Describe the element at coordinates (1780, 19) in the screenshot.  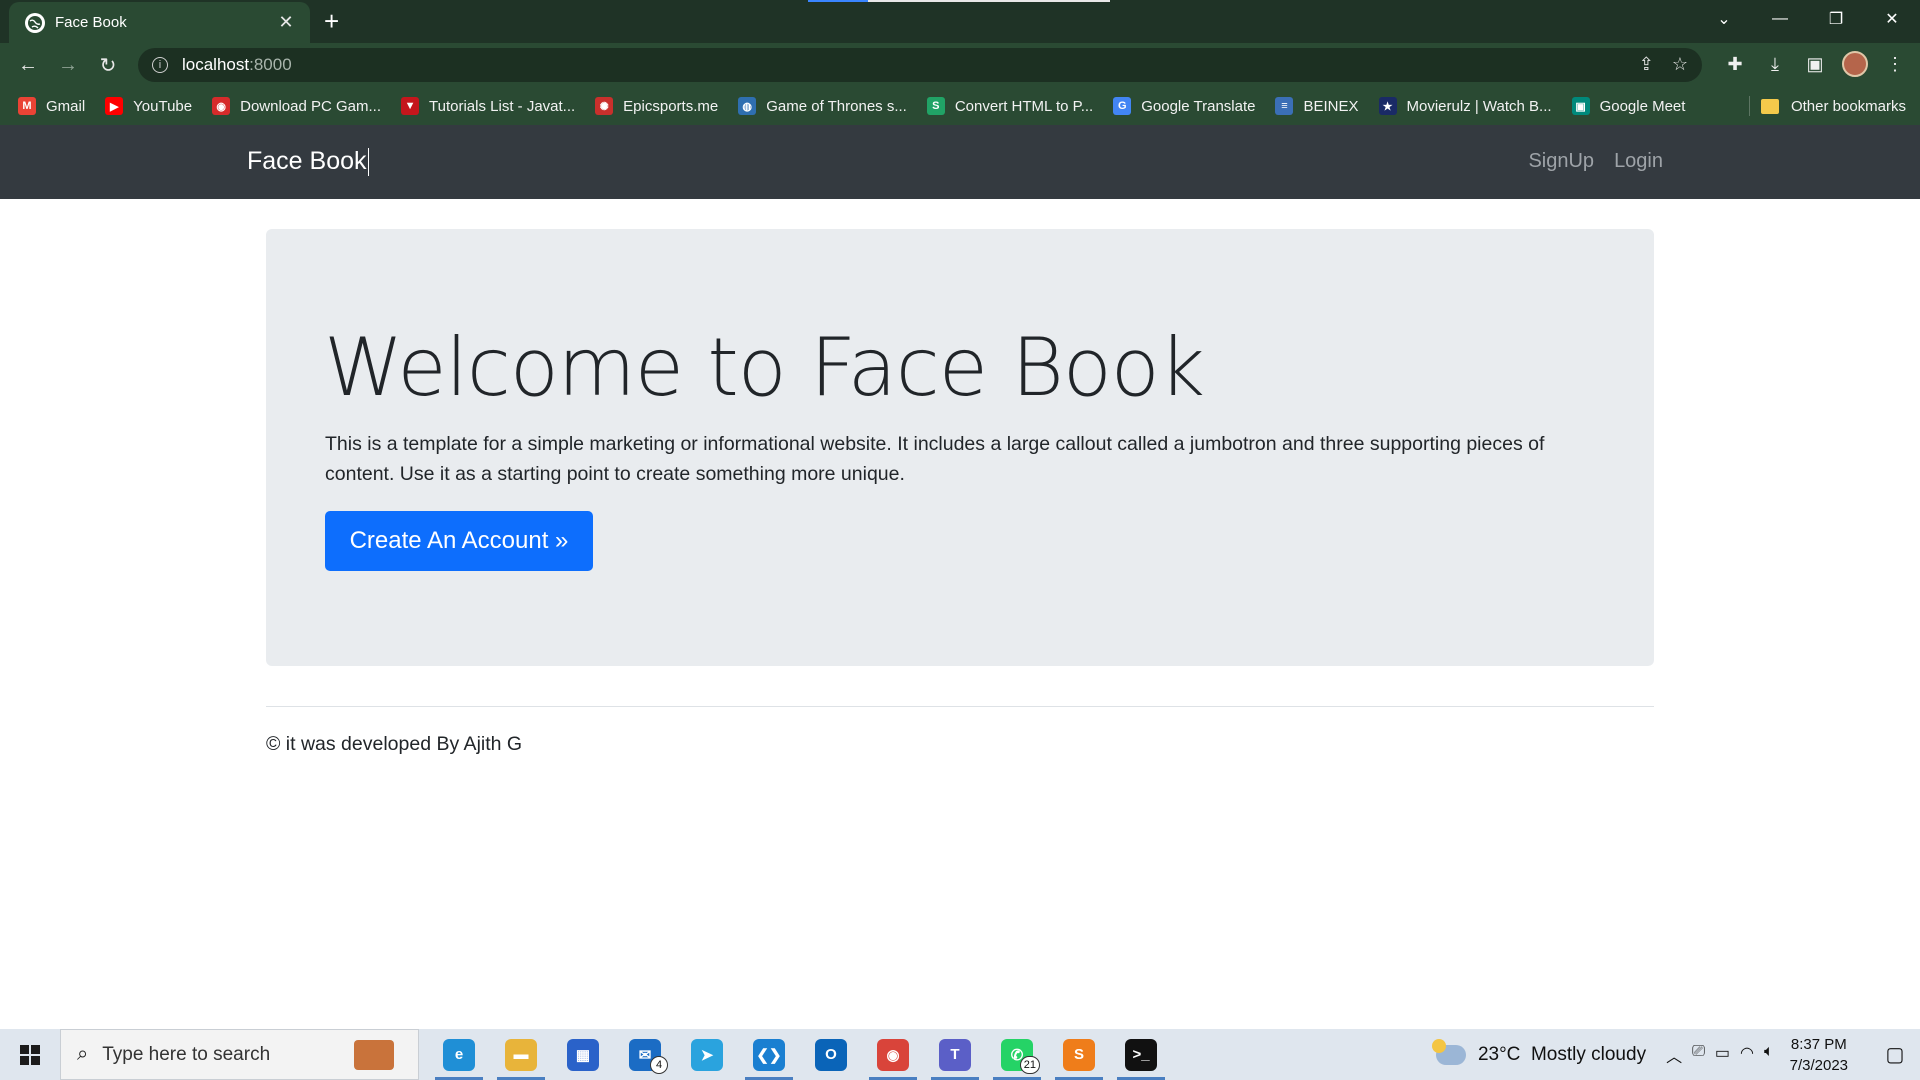
I see `minimize-icon: —` at that location.